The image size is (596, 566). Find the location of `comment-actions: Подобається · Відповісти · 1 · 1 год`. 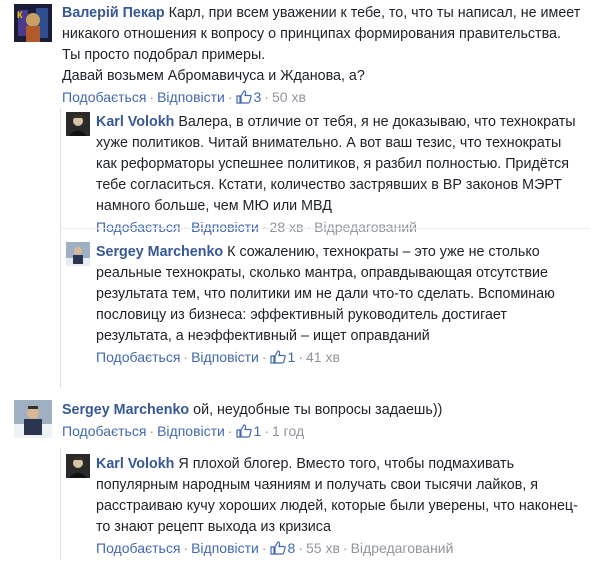

comment-actions: Подобається · Відповісти · 1 · 1 год is located at coordinates (183, 431).